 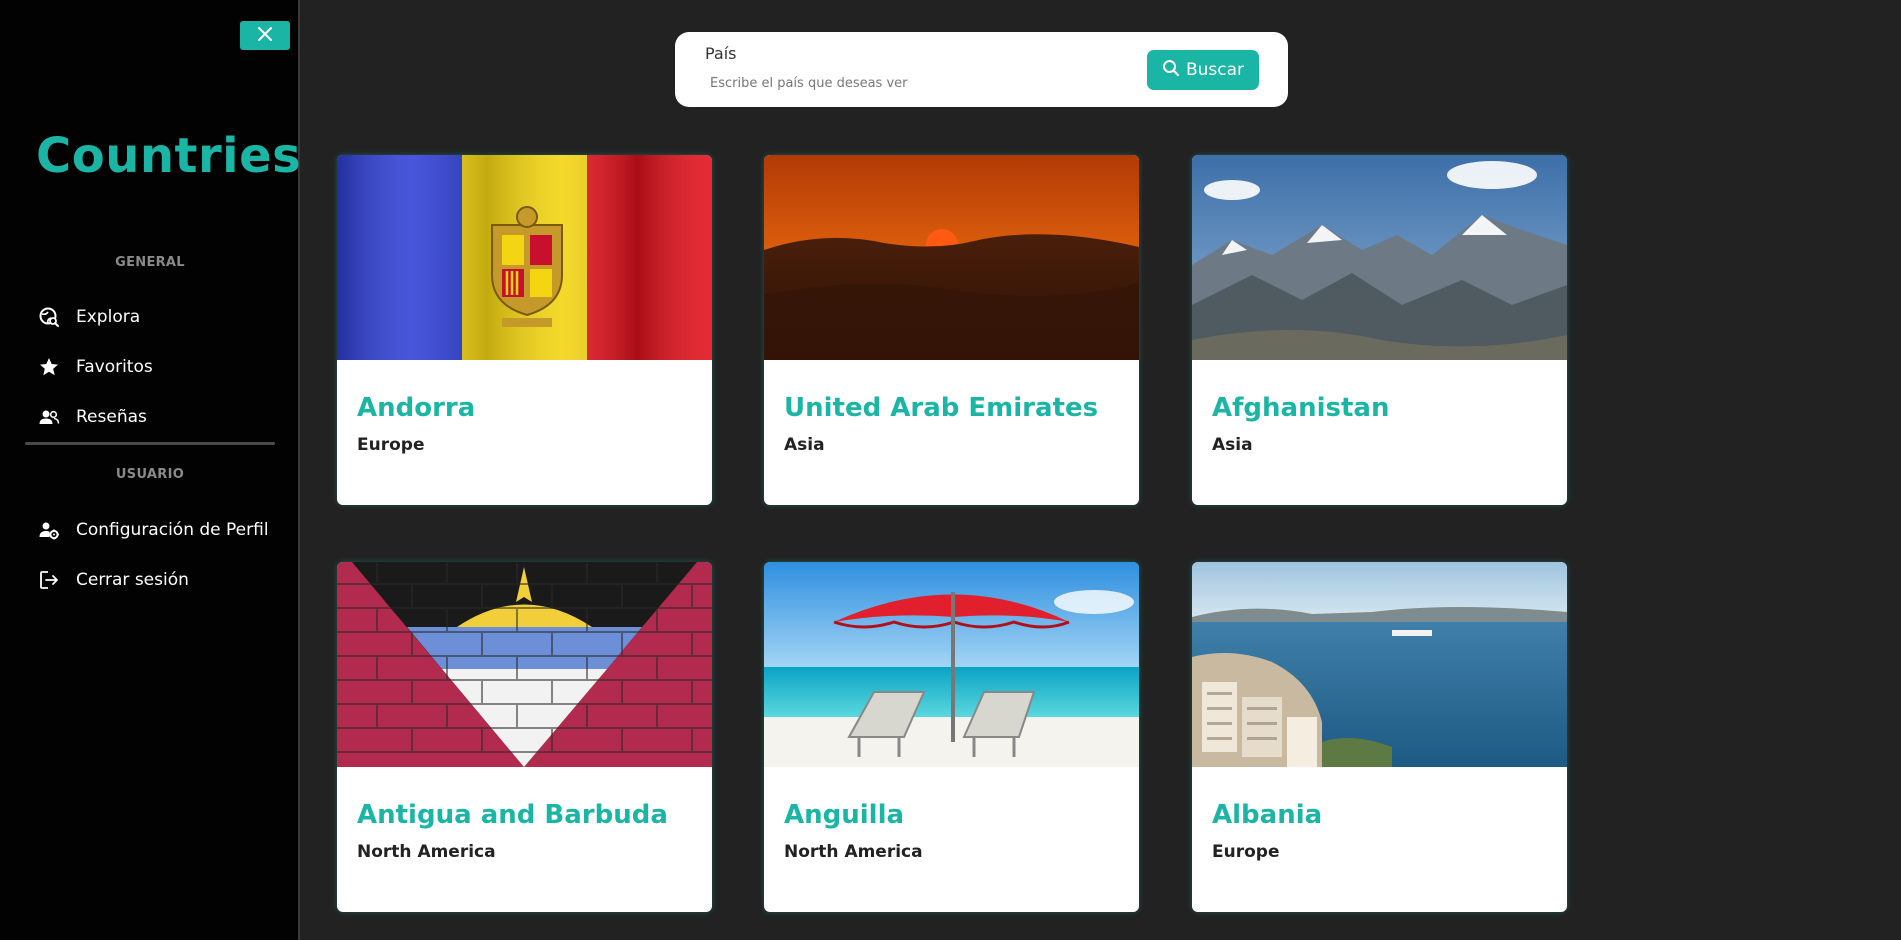 I want to click on country-name: Afghanistan, so click(x=1301, y=408).